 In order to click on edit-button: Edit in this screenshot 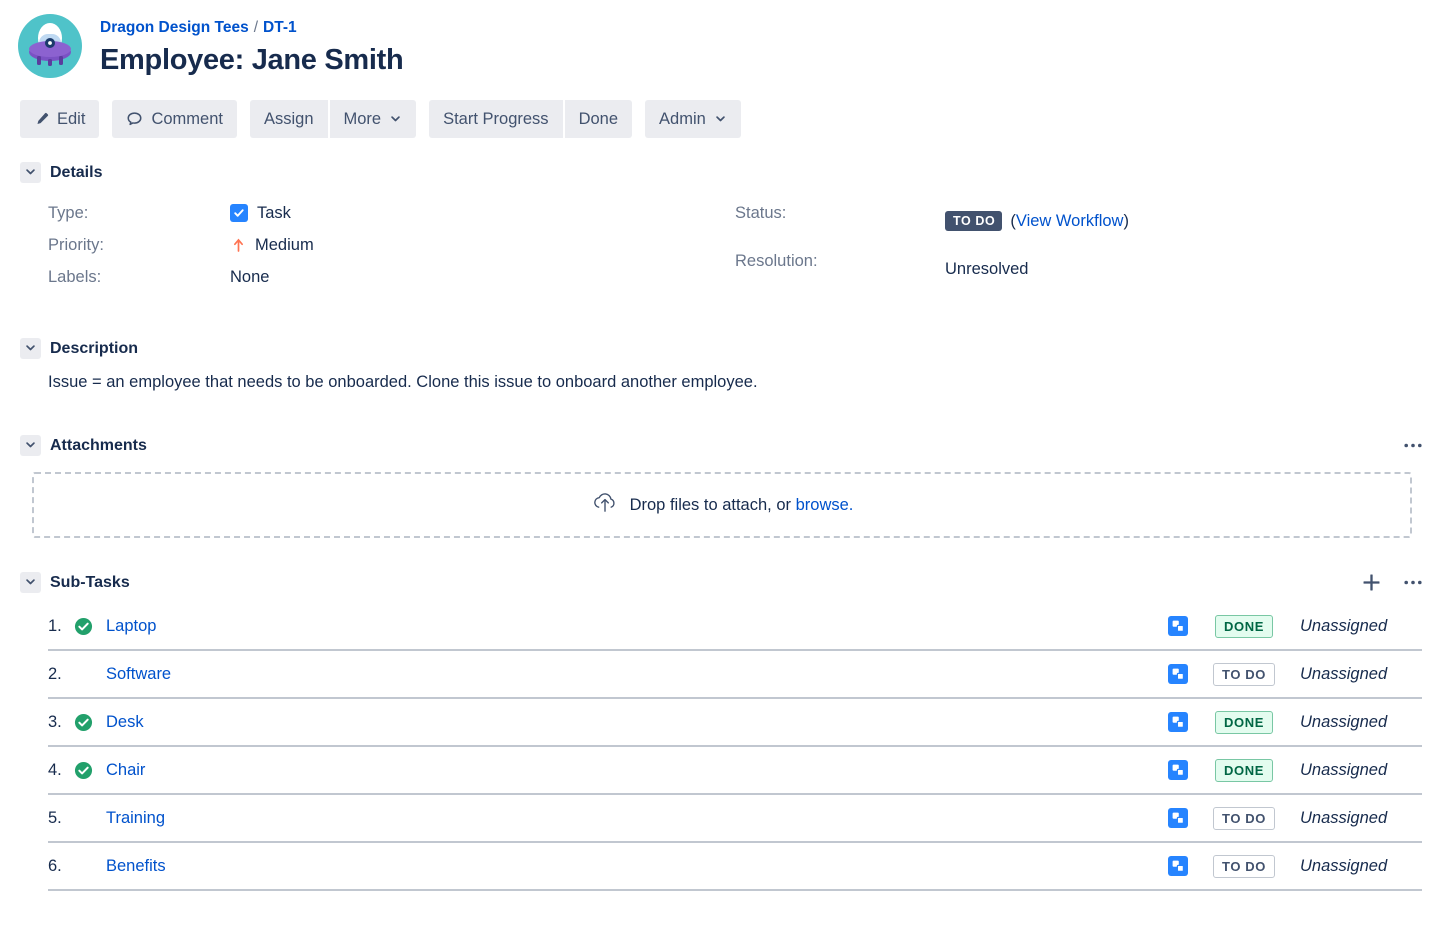, I will do `click(60, 119)`.